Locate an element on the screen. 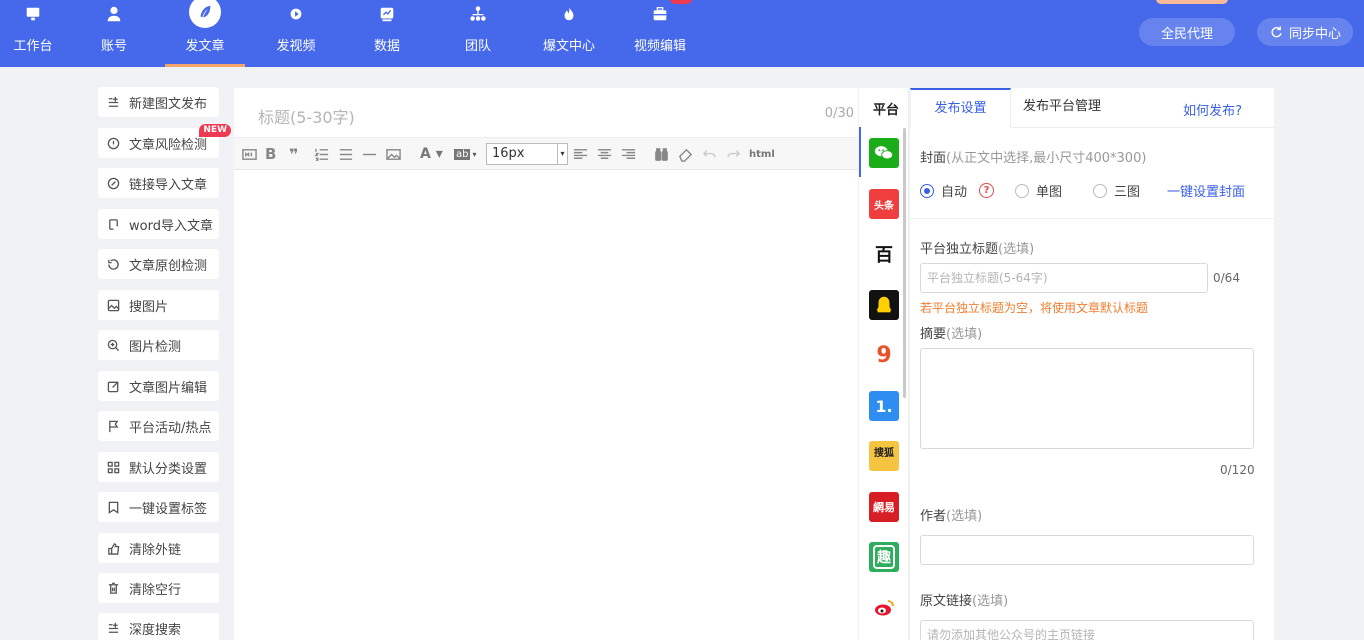 This screenshot has width=1364, height=640. nav-item-video-edit: 视频编辑 is located at coordinates (660, 33).